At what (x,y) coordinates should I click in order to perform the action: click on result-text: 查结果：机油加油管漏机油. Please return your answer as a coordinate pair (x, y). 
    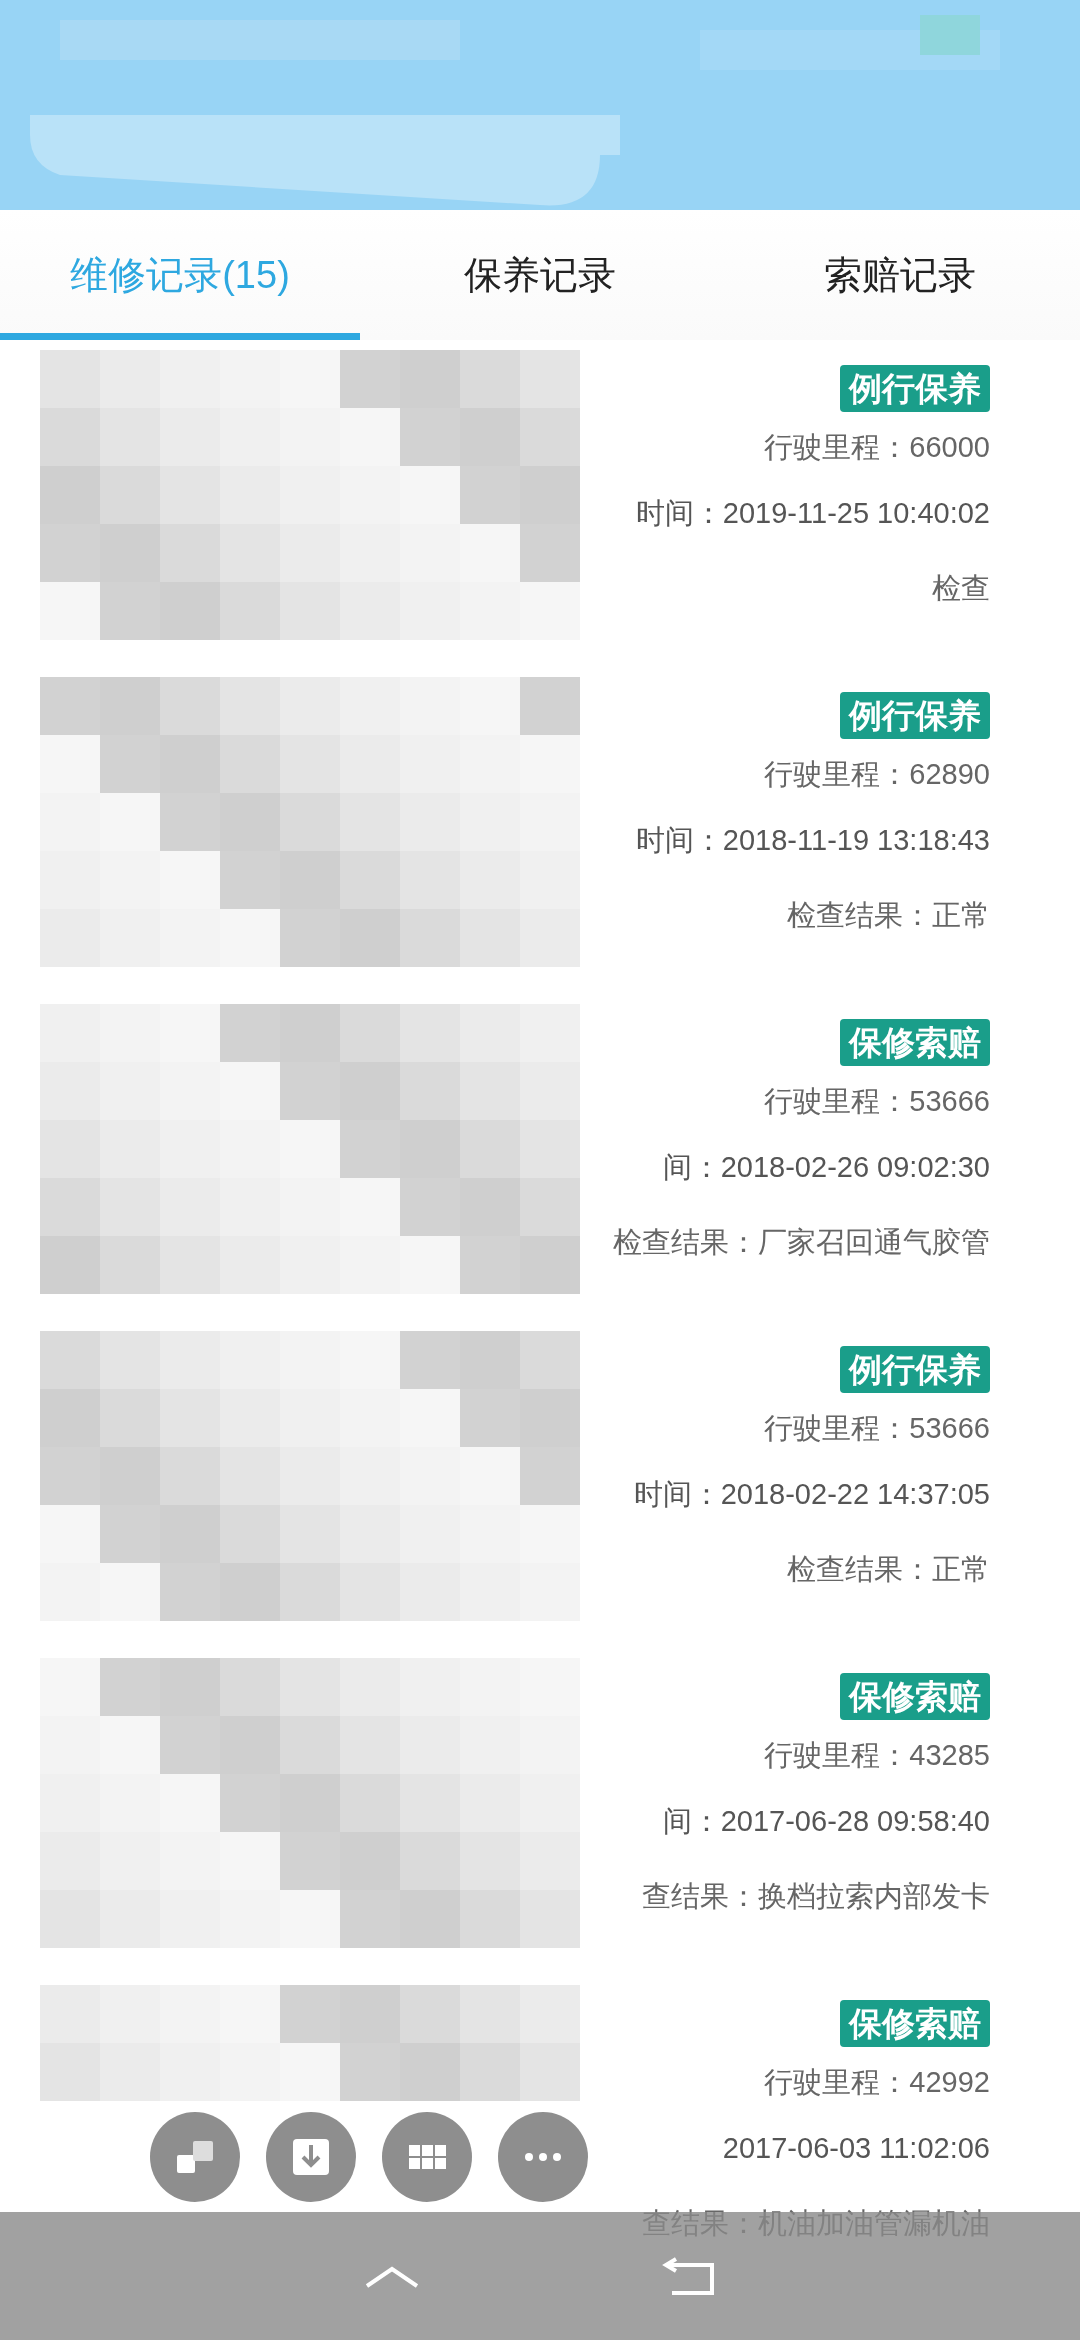
    Looking at the image, I should click on (816, 2223).